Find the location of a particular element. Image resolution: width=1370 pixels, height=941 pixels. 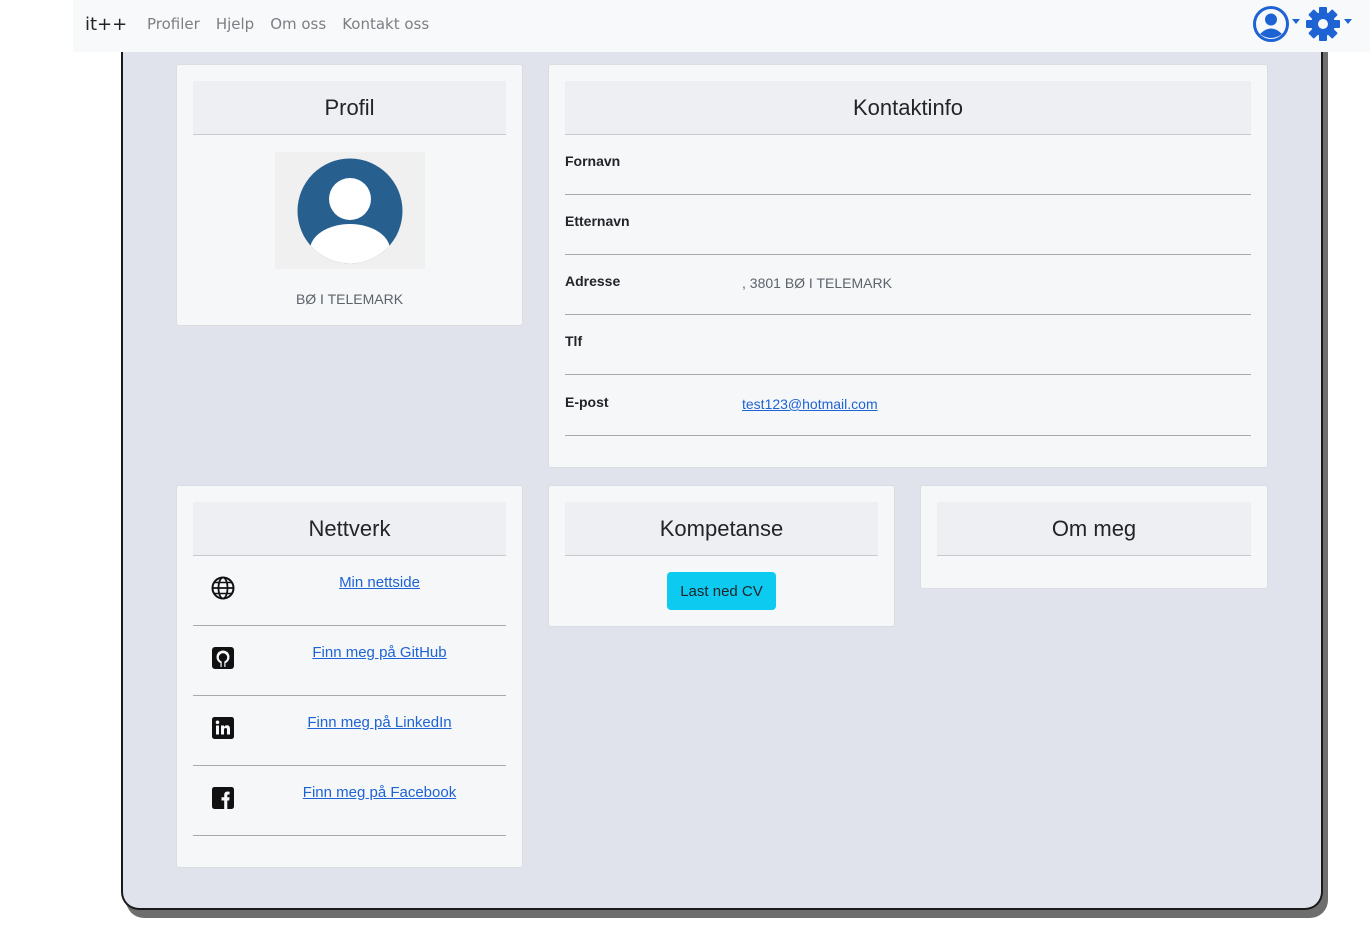

contact-row-epost: E-post test123@hotmail.com is located at coordinates (908, 406).